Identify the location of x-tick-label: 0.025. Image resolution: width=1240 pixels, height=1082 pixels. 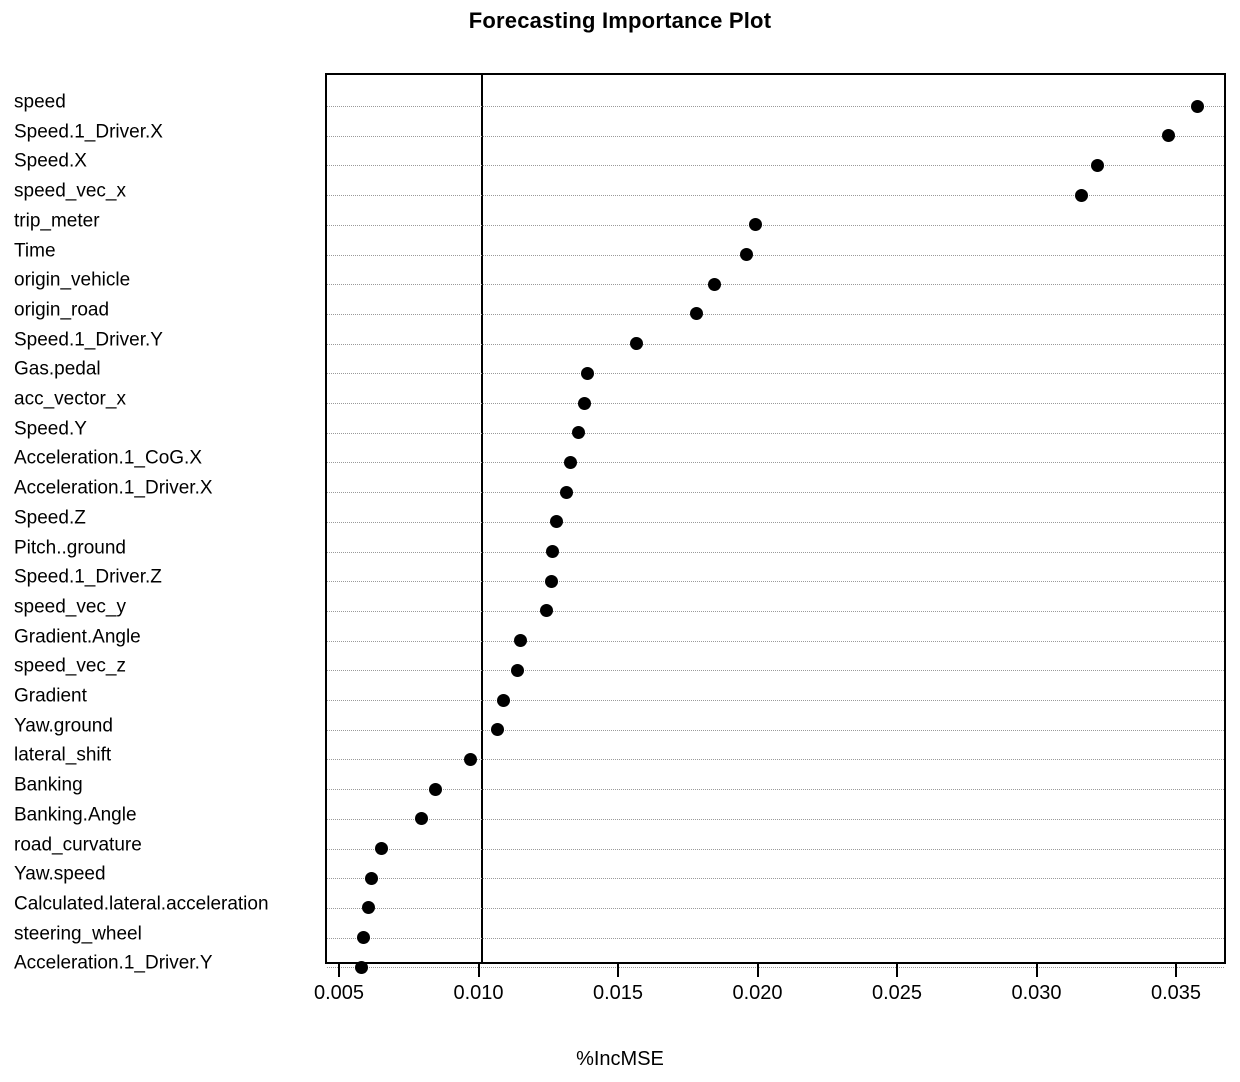
(897, 993).